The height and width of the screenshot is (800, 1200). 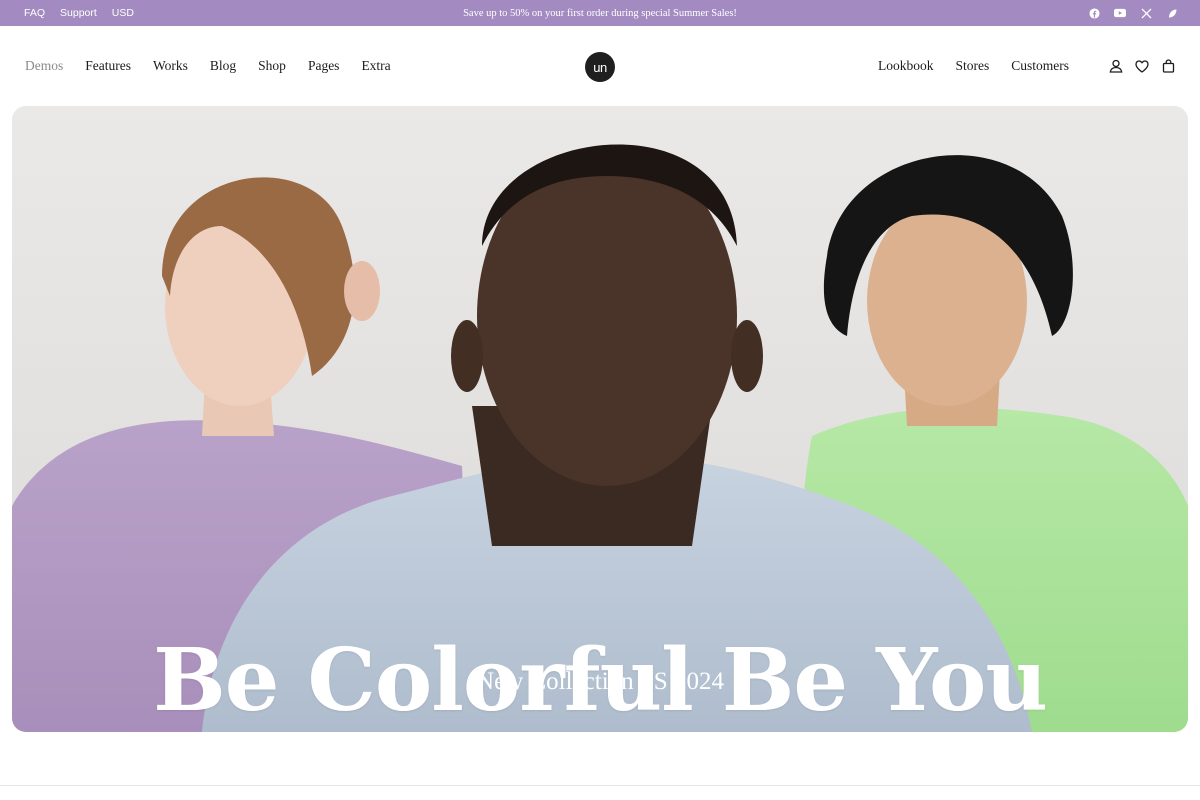 What do you see at coordinates (272, 66) in the screenshot?
I see `nav-item-shop: Shop` at bounding box center [272, 66].